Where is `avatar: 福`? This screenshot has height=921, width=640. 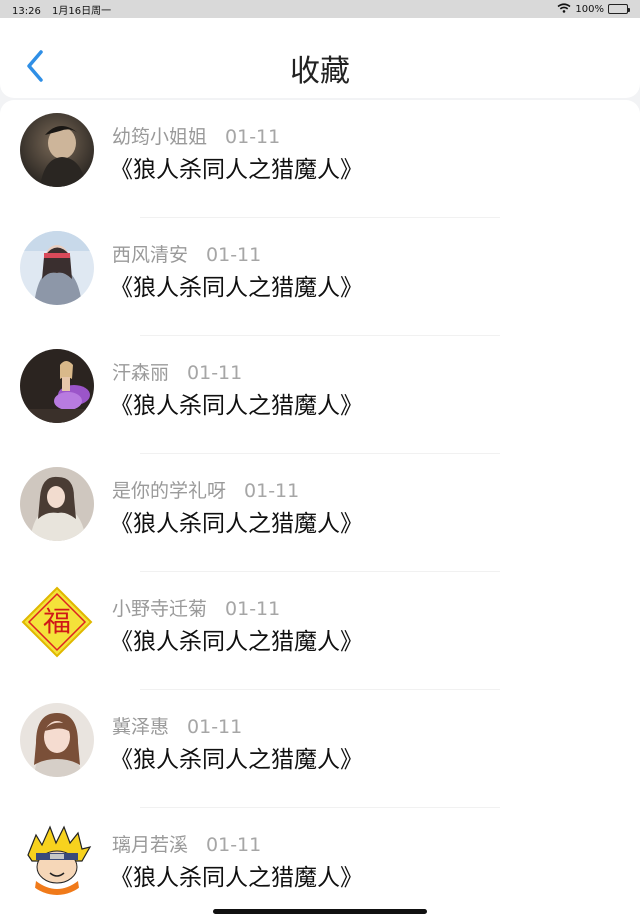 avatar: 福 is located at coordinates (57, 622).